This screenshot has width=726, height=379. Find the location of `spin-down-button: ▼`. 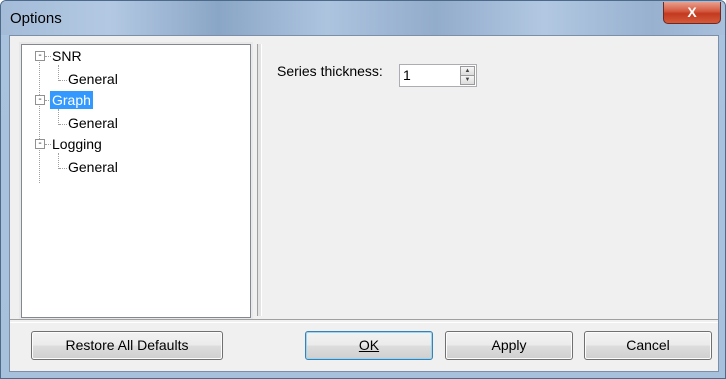

spin-down-button: ▼ is located at coordinates (467, 80).